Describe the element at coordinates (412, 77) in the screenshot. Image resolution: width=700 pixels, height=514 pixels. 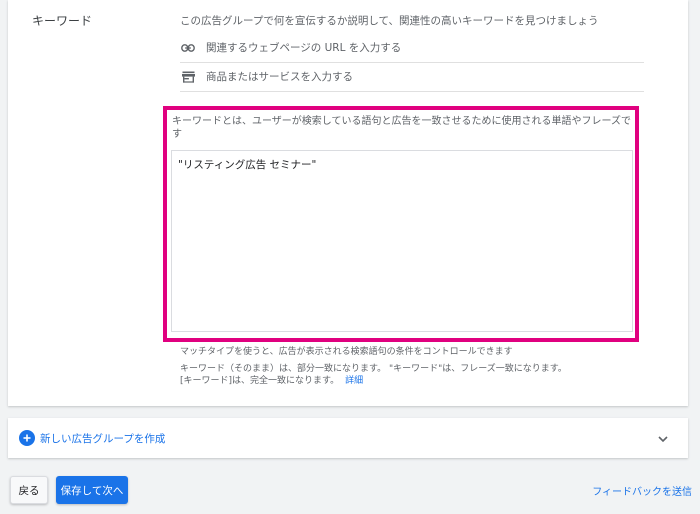
I see `product-input-row: 商品またはサービスを入力する` at that location.